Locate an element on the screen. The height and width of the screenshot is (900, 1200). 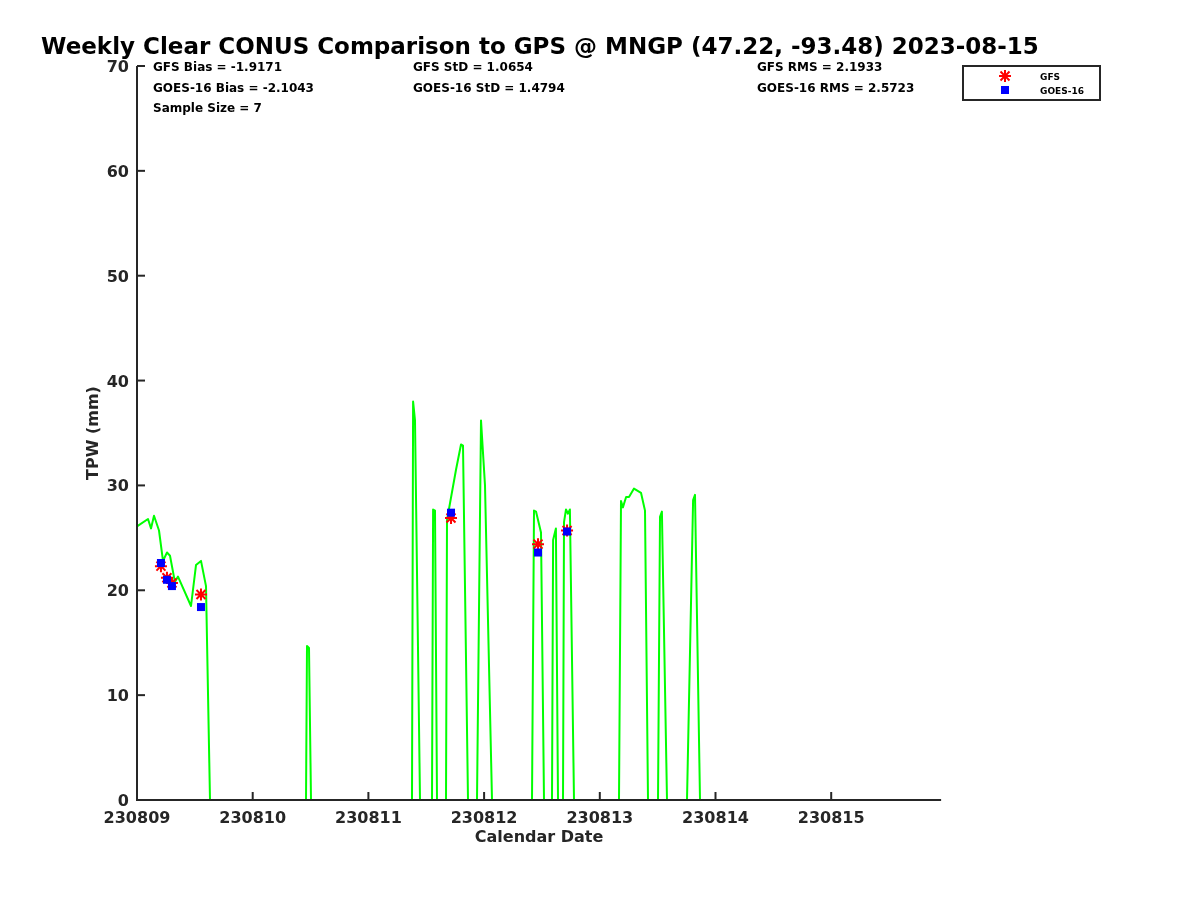
stat-text: GFS RMS = 2.1933 is located at coordinates (820, 67).